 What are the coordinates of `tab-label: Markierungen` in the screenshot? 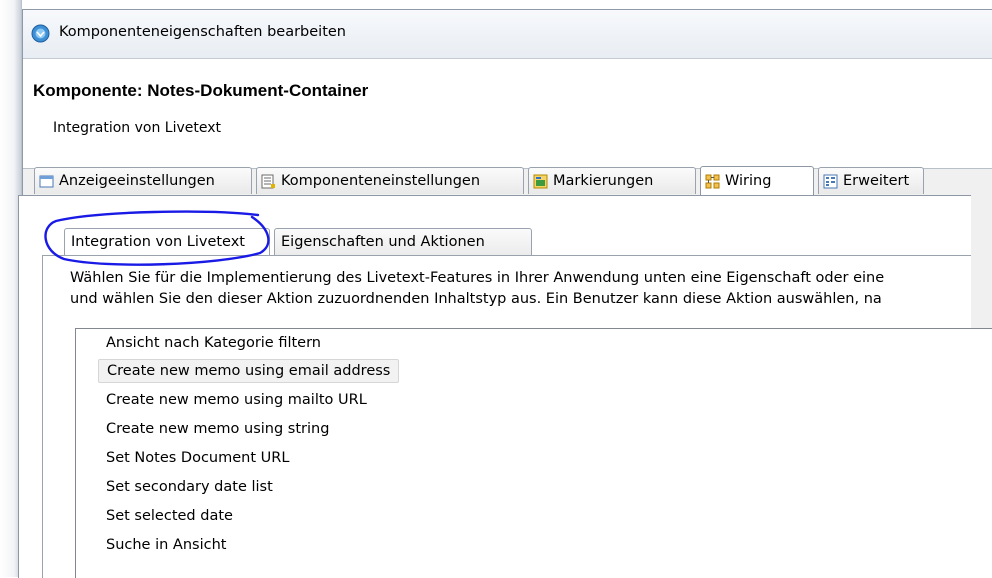 It's located at (603, 181).